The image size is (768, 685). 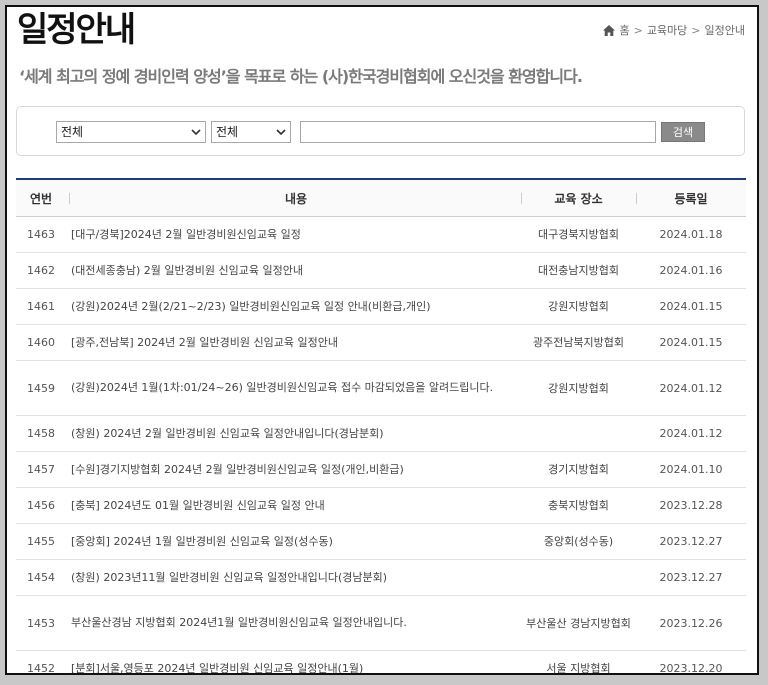 What do you see at coordinates (41, 577) in the screenshot?
I see `row-no: 1454` at bounding box center [41, 577].